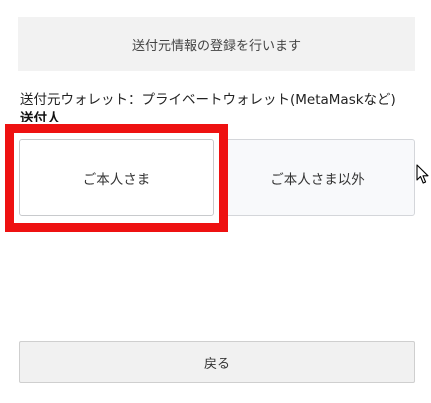 The image size is (431, 403). Describe the element at coordinates (208, 100) in the screenshot. I see `wallet-type-text: 送付元ウォレット：プライベートウォレット(MetaMaskなど)` at that location.